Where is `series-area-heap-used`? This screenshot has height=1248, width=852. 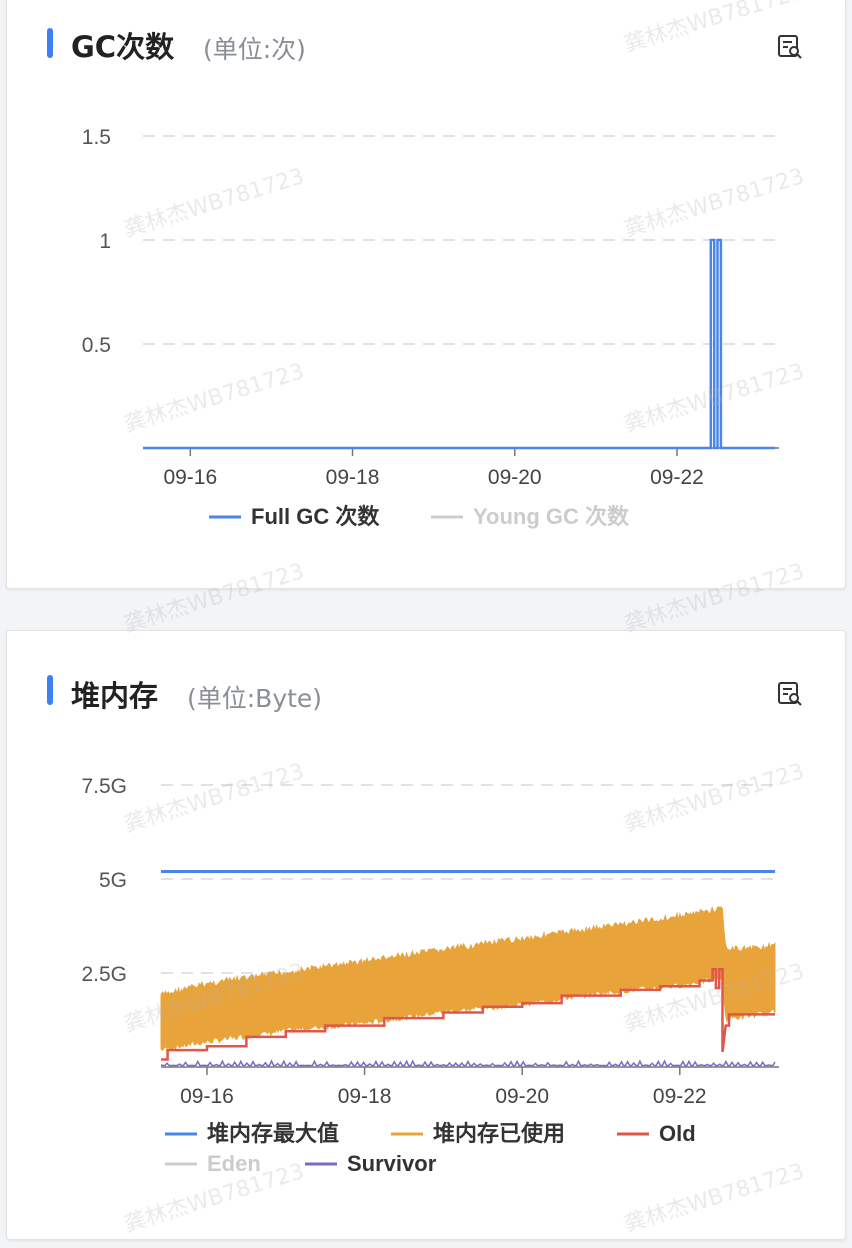 series-area-heap-used is located at coordinates (468, 978).